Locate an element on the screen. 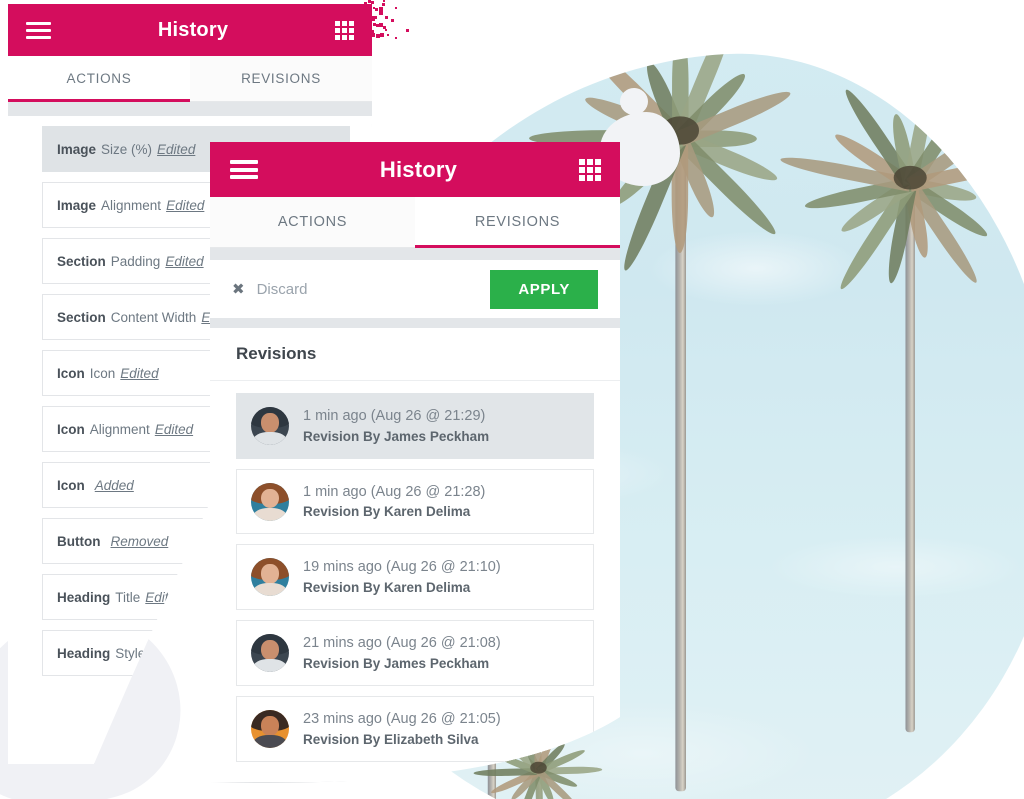  discard-label: Discard is located at coordinates (282, 289).